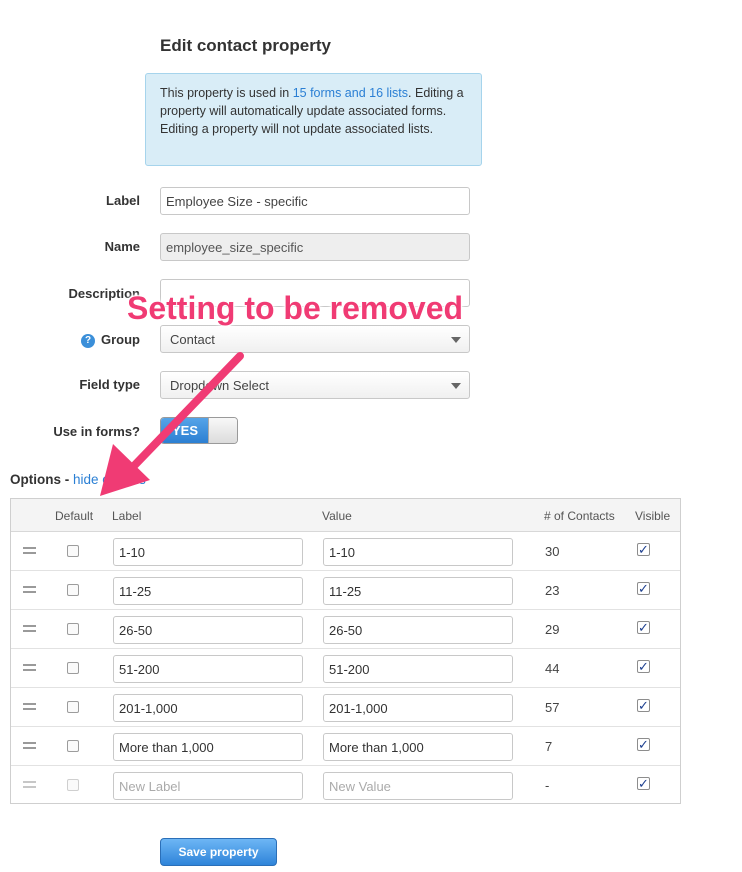  Describe the element at coordinates (208, 786) in the screenshot. I see `new-label-input: New Label` at that location.